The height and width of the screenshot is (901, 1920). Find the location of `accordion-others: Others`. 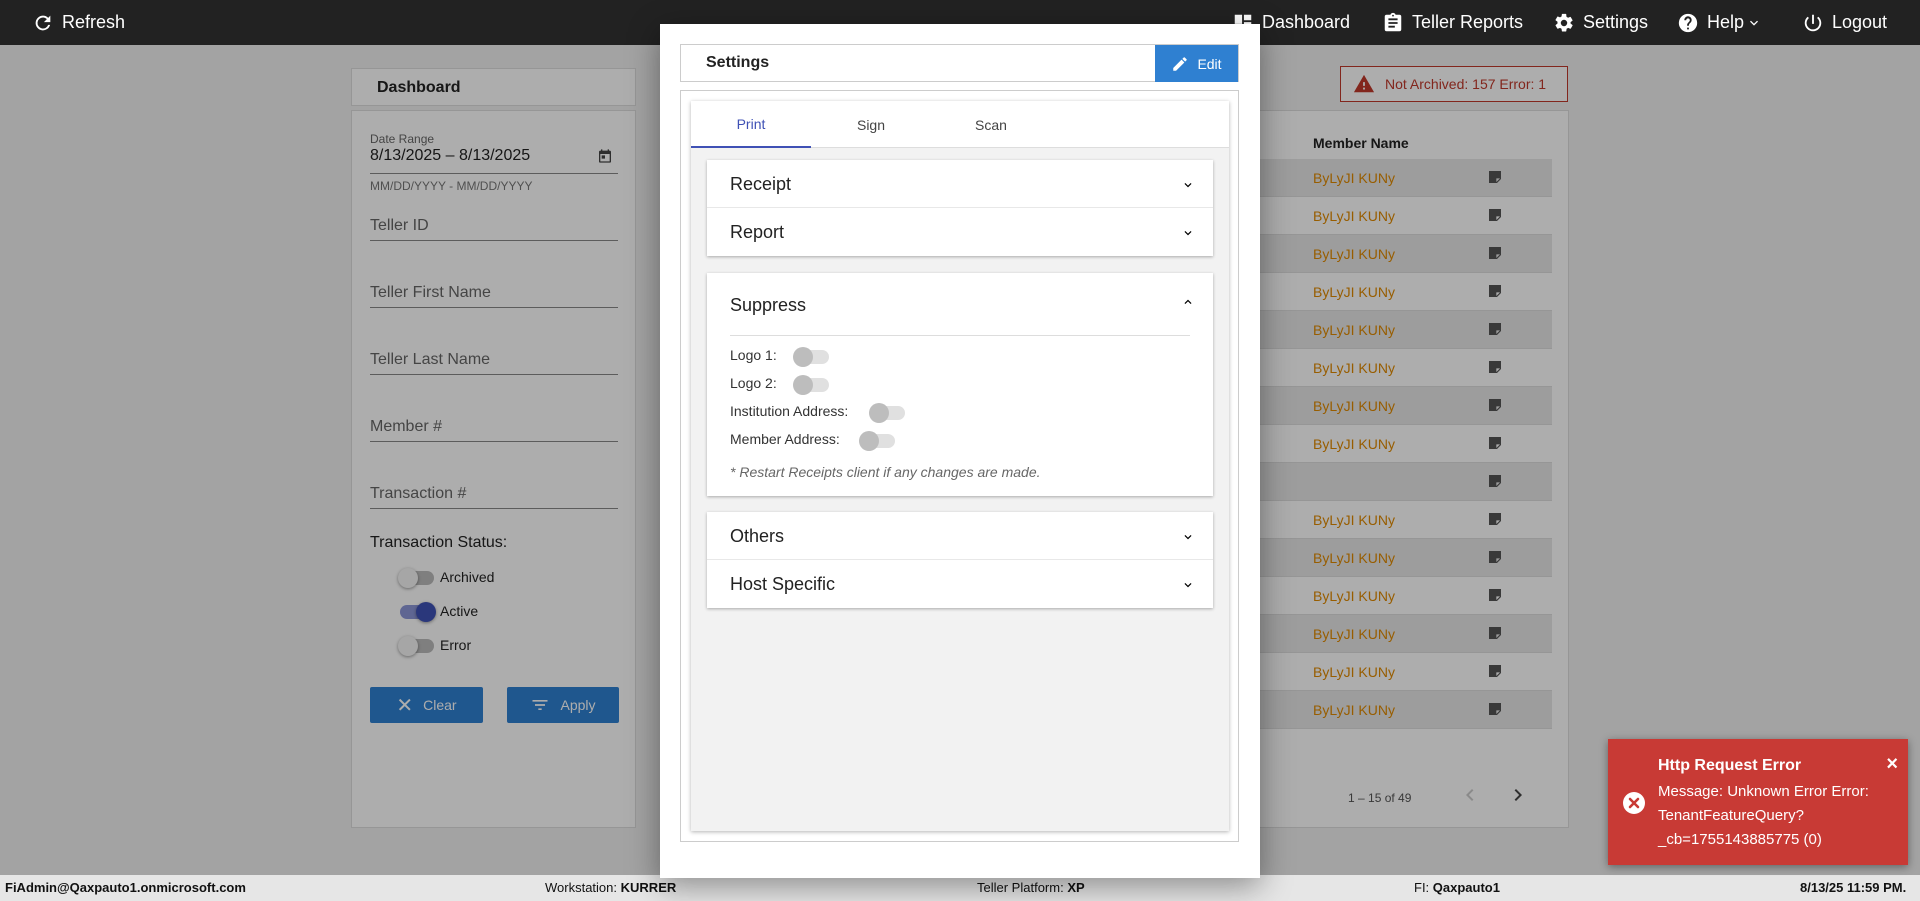

accordion-others: Others is located at coordinates (960, 536).